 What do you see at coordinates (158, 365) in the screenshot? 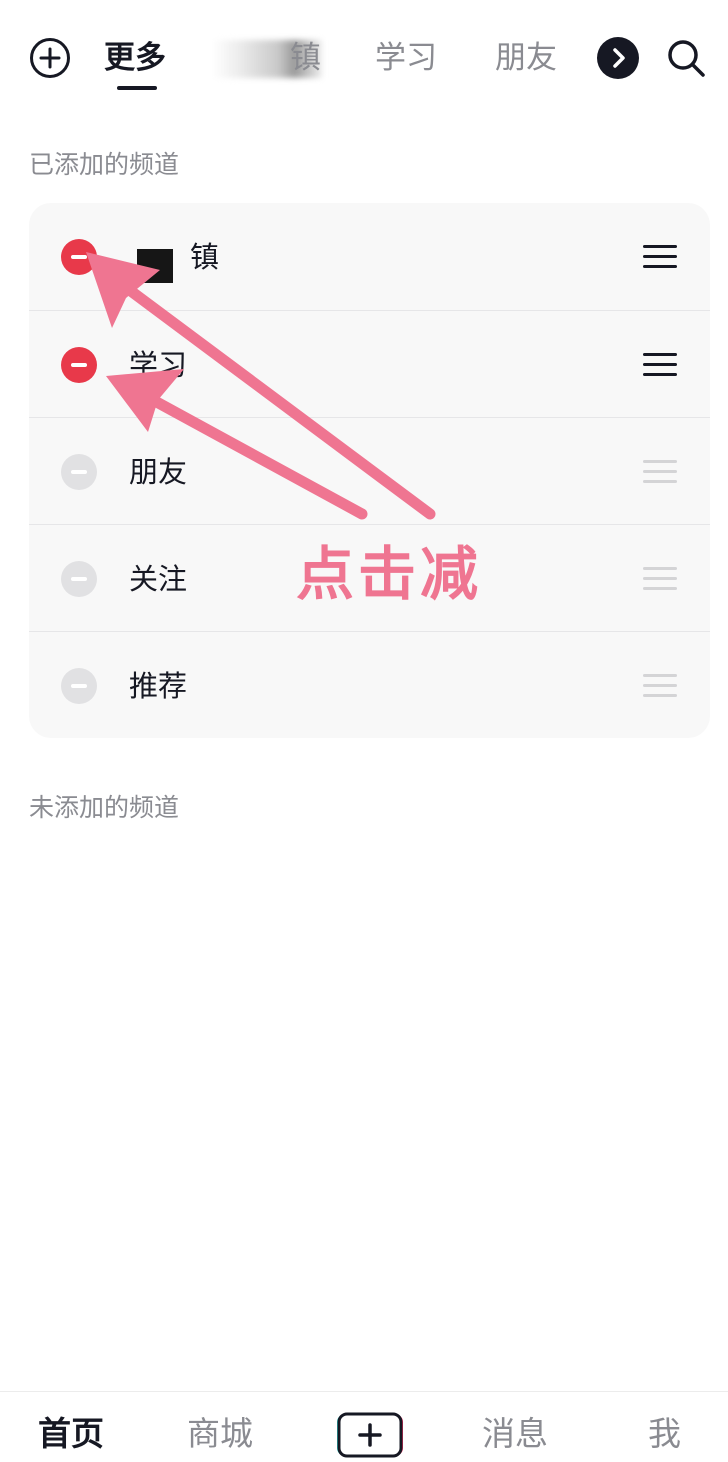
I see `channel-label: 学习` at bounding box center [158, 365].